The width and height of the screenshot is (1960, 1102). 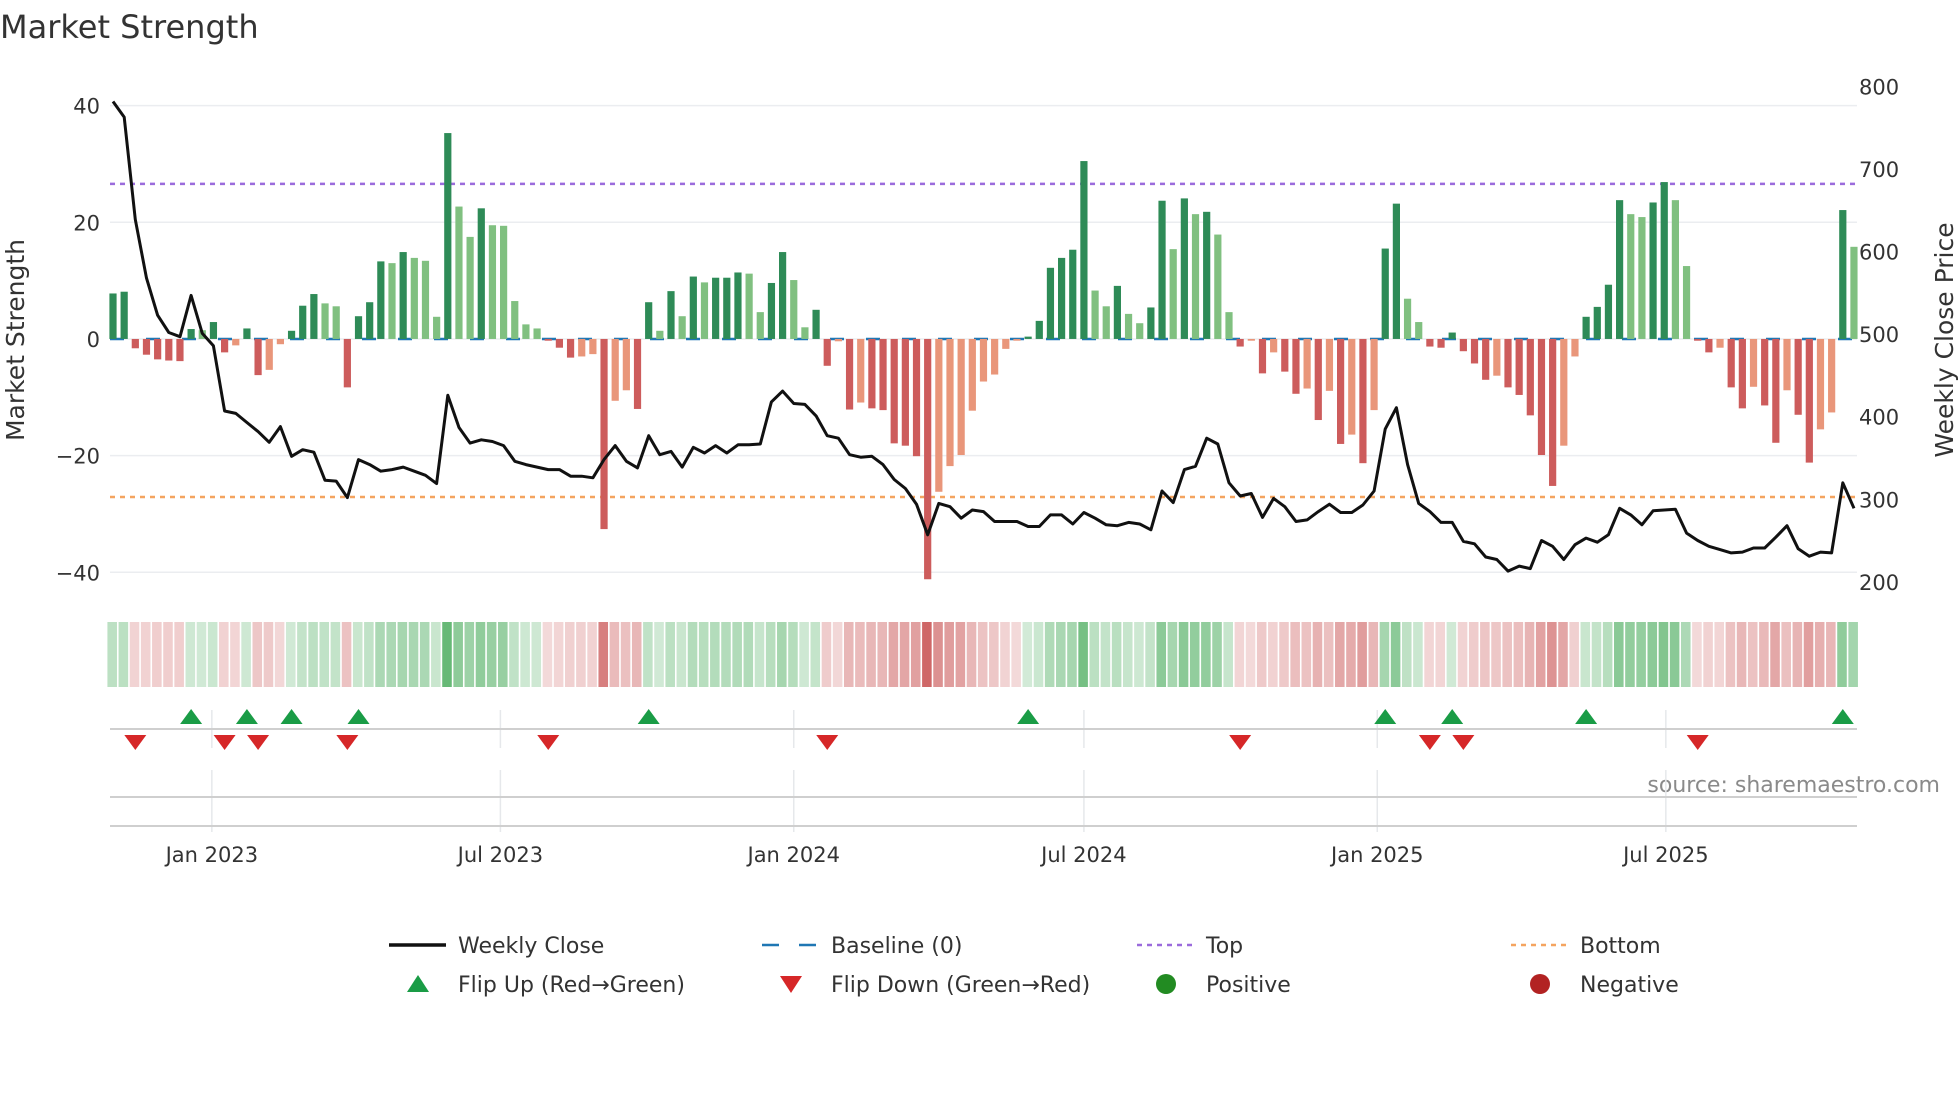 I want to click on x-tick-label: Jan 2024, so click(x=793, y=855).